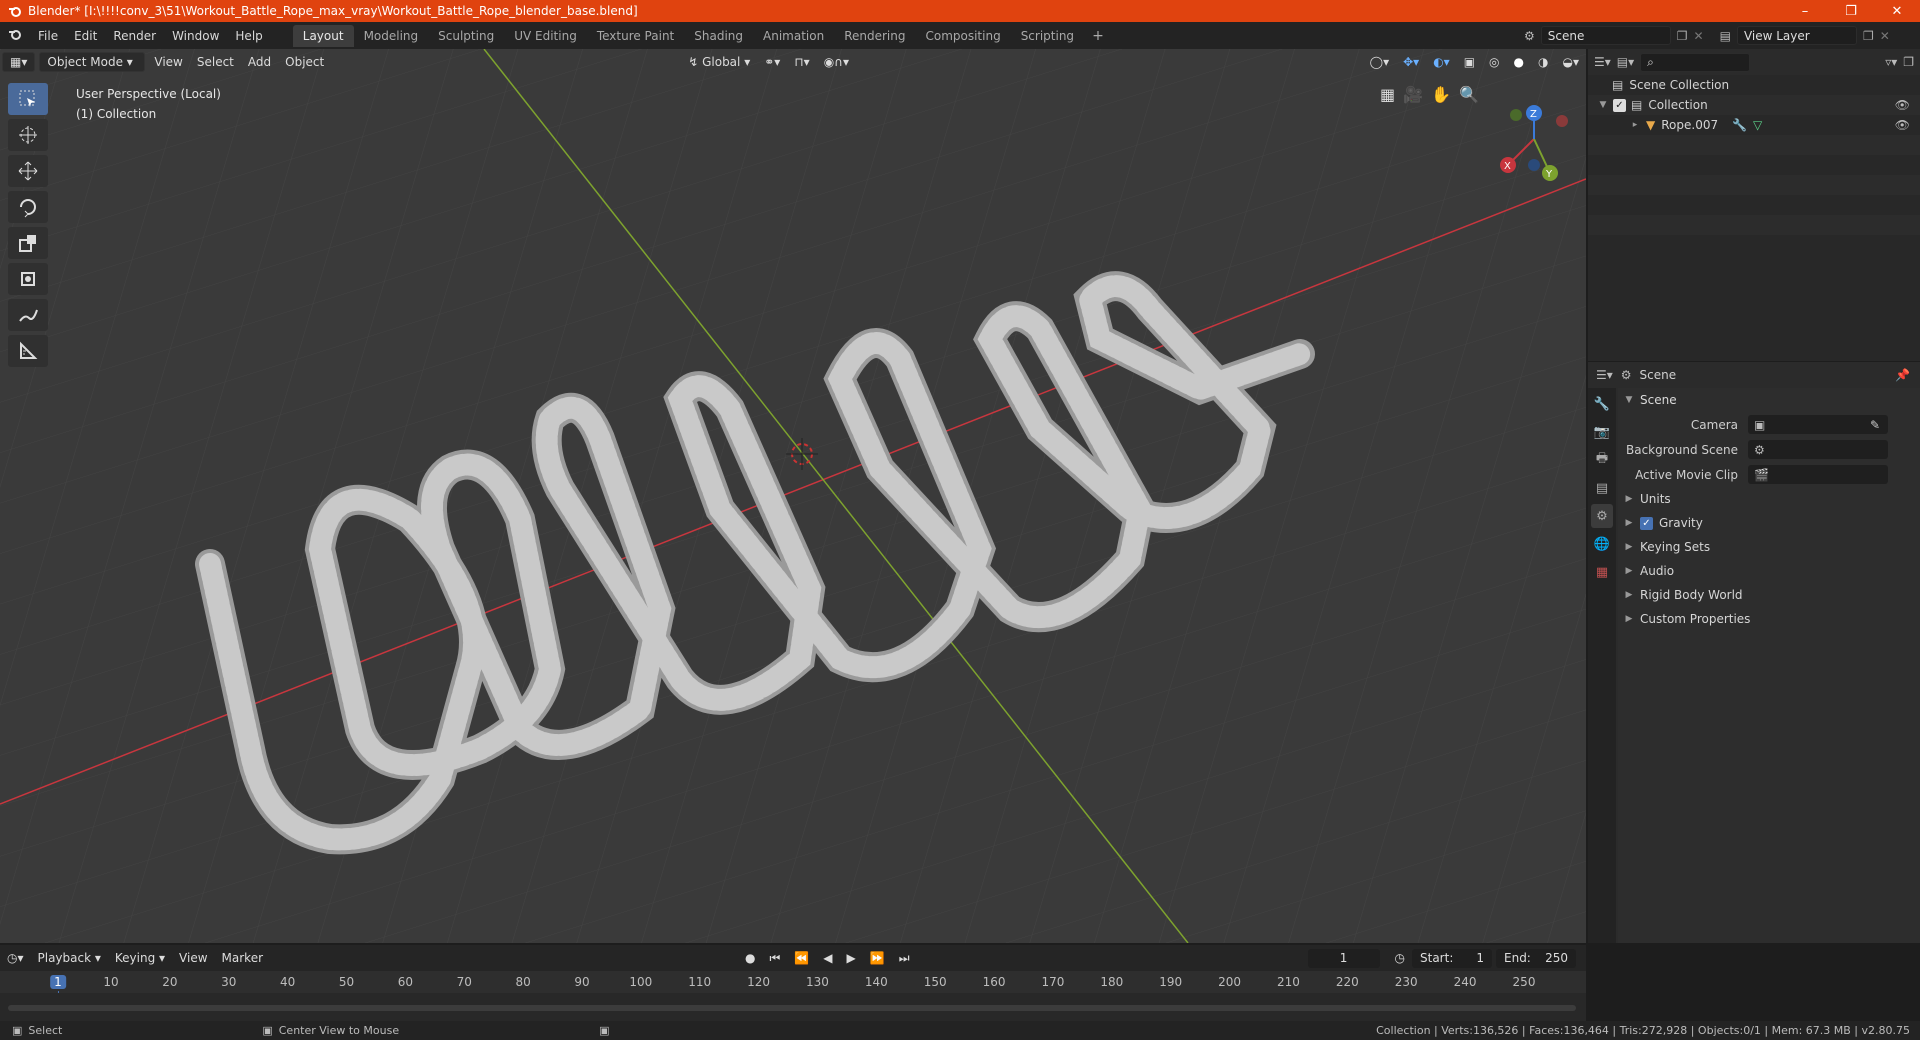  What do you see at coordinates (904, 958) in the screenshot?
I see `jump-end-icon: ⏭` at bounding box center [904, 958].